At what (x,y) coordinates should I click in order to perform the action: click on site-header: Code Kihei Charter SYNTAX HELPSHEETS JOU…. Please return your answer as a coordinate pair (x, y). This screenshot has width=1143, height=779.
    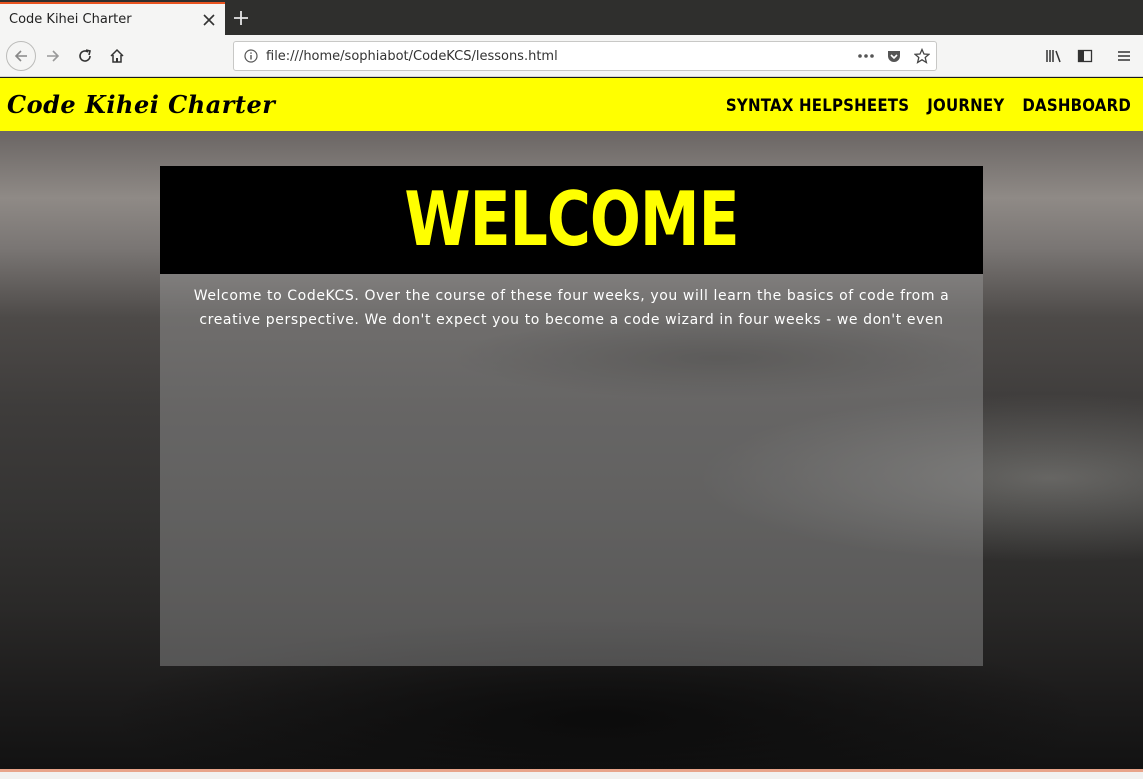
    Looking at the image, I should click on (571, 104).